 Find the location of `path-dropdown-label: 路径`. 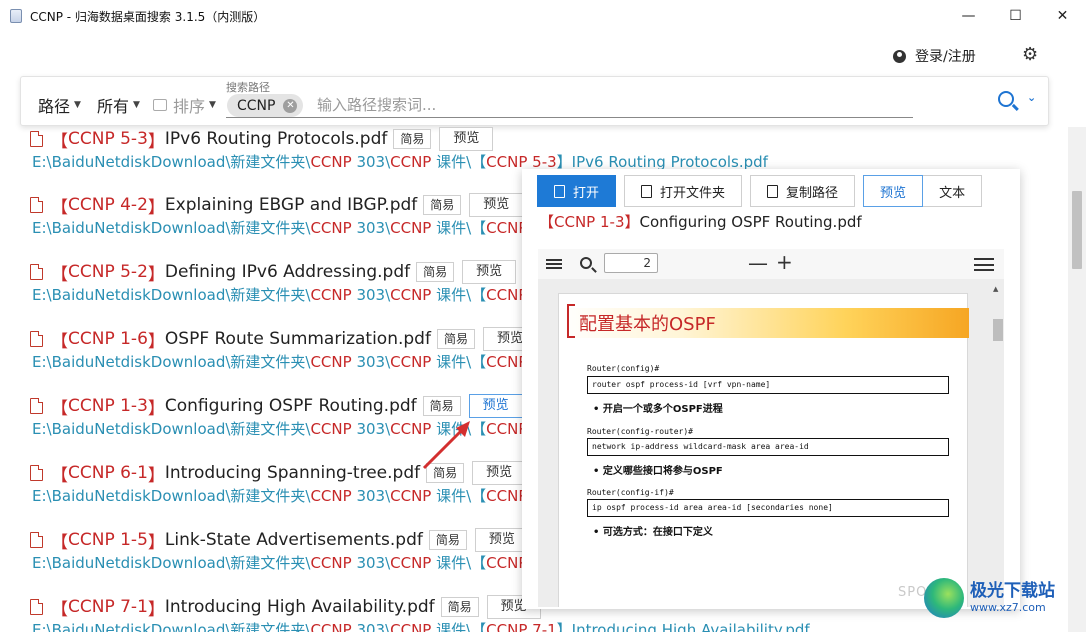

path-dropdown-label: 路径 is located at coordinates (54, 106).